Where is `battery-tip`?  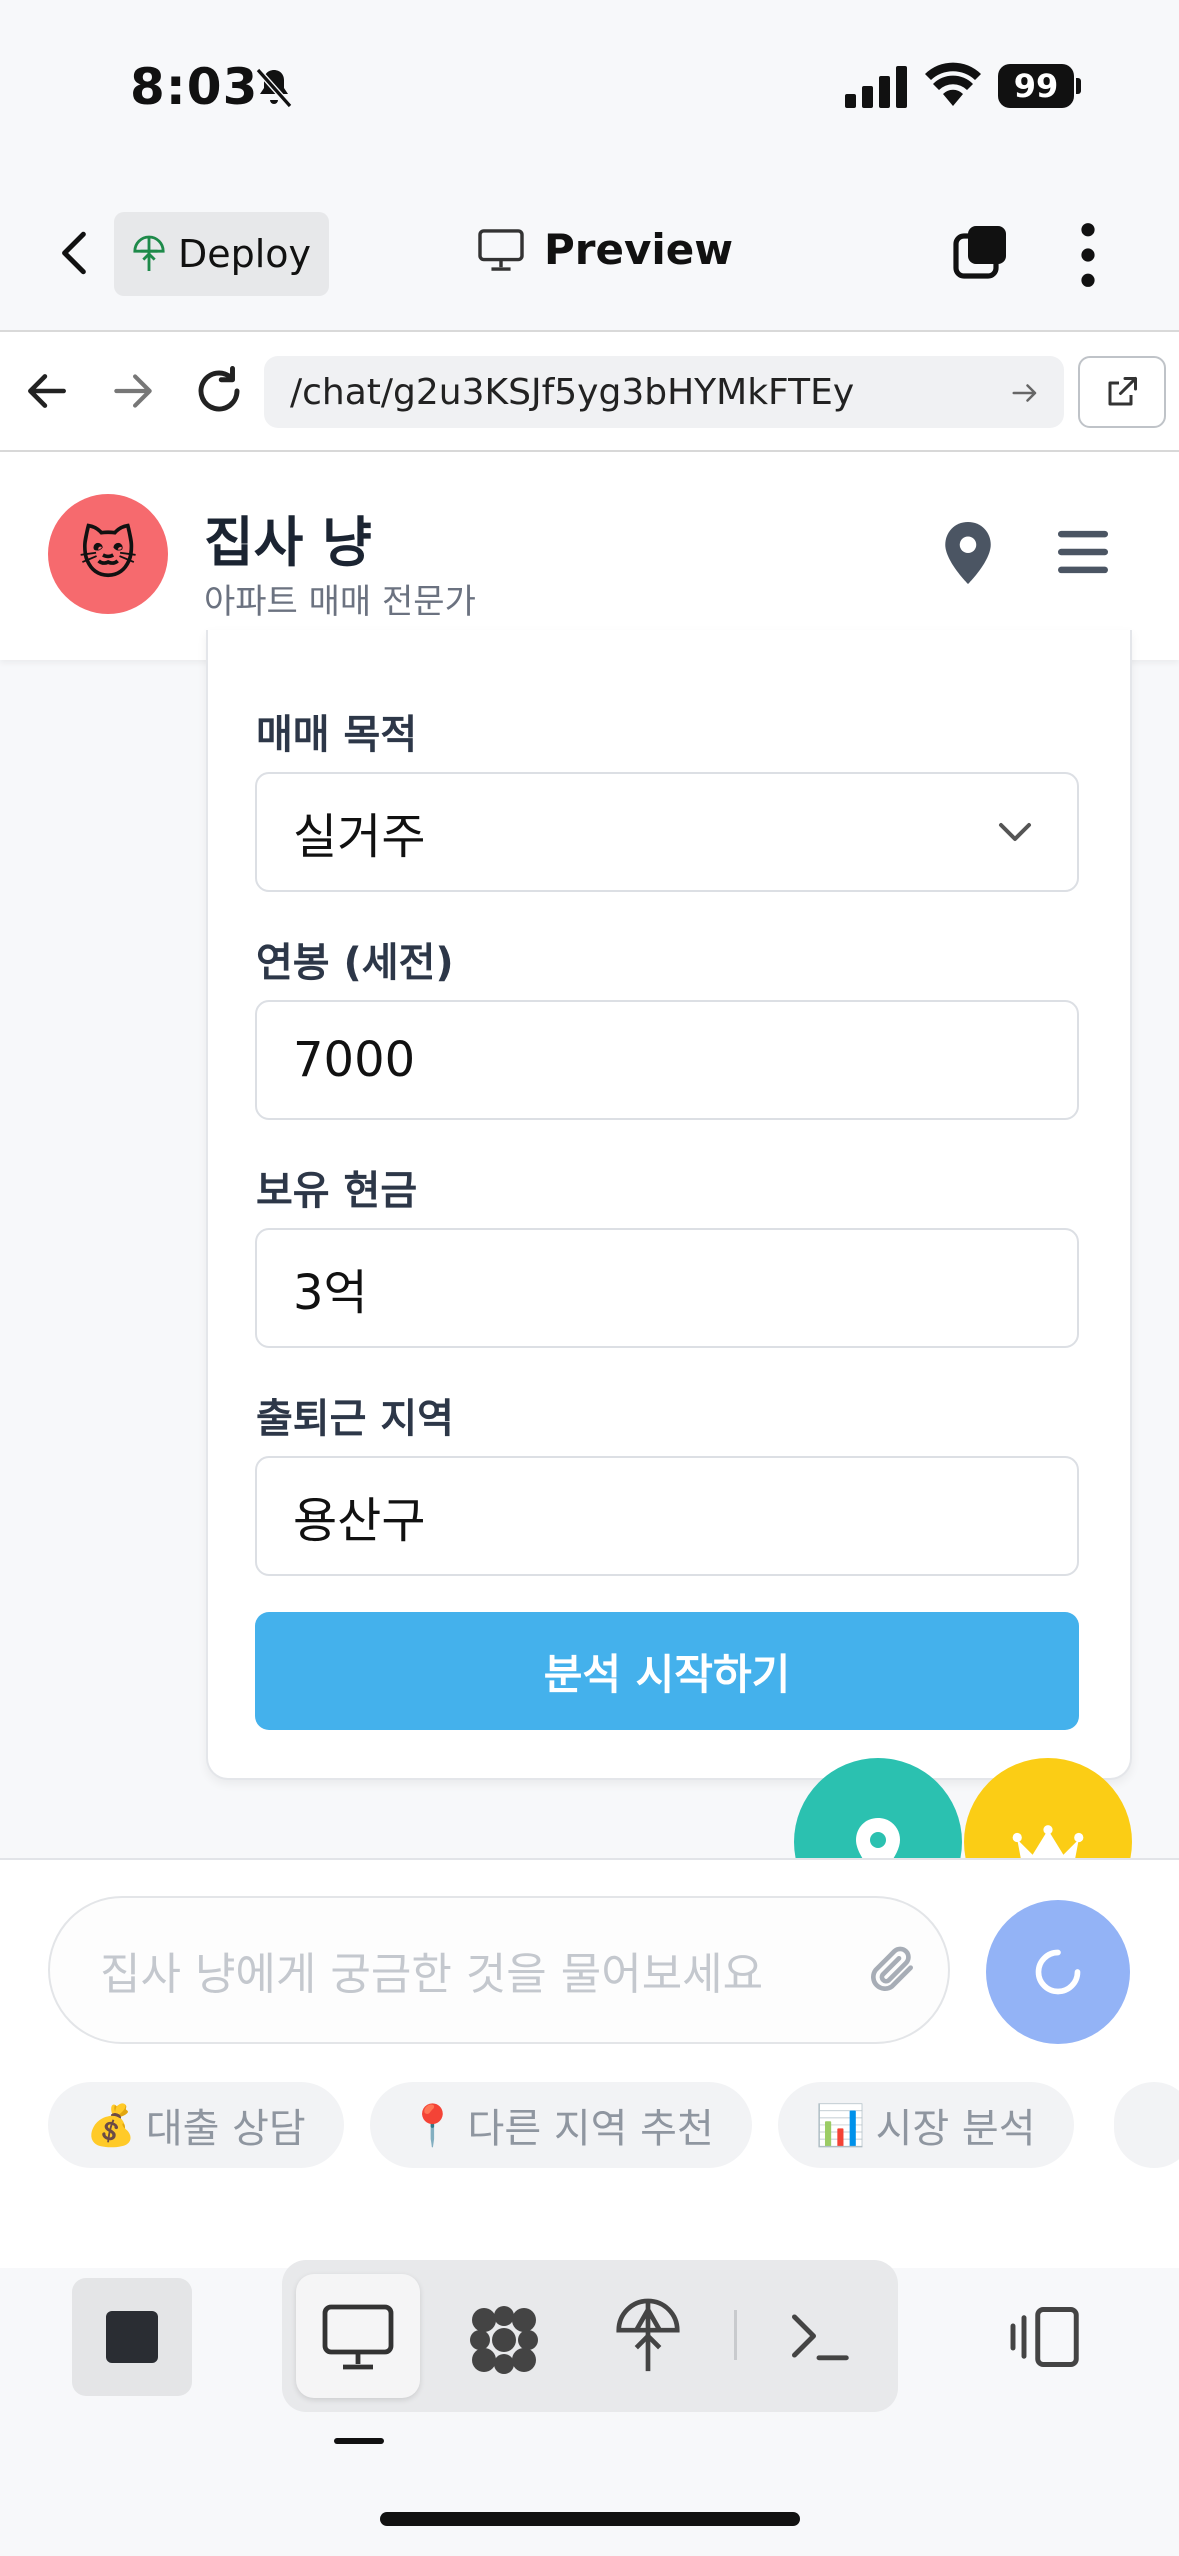 battery-tip is located at coordinates (1078, 86).